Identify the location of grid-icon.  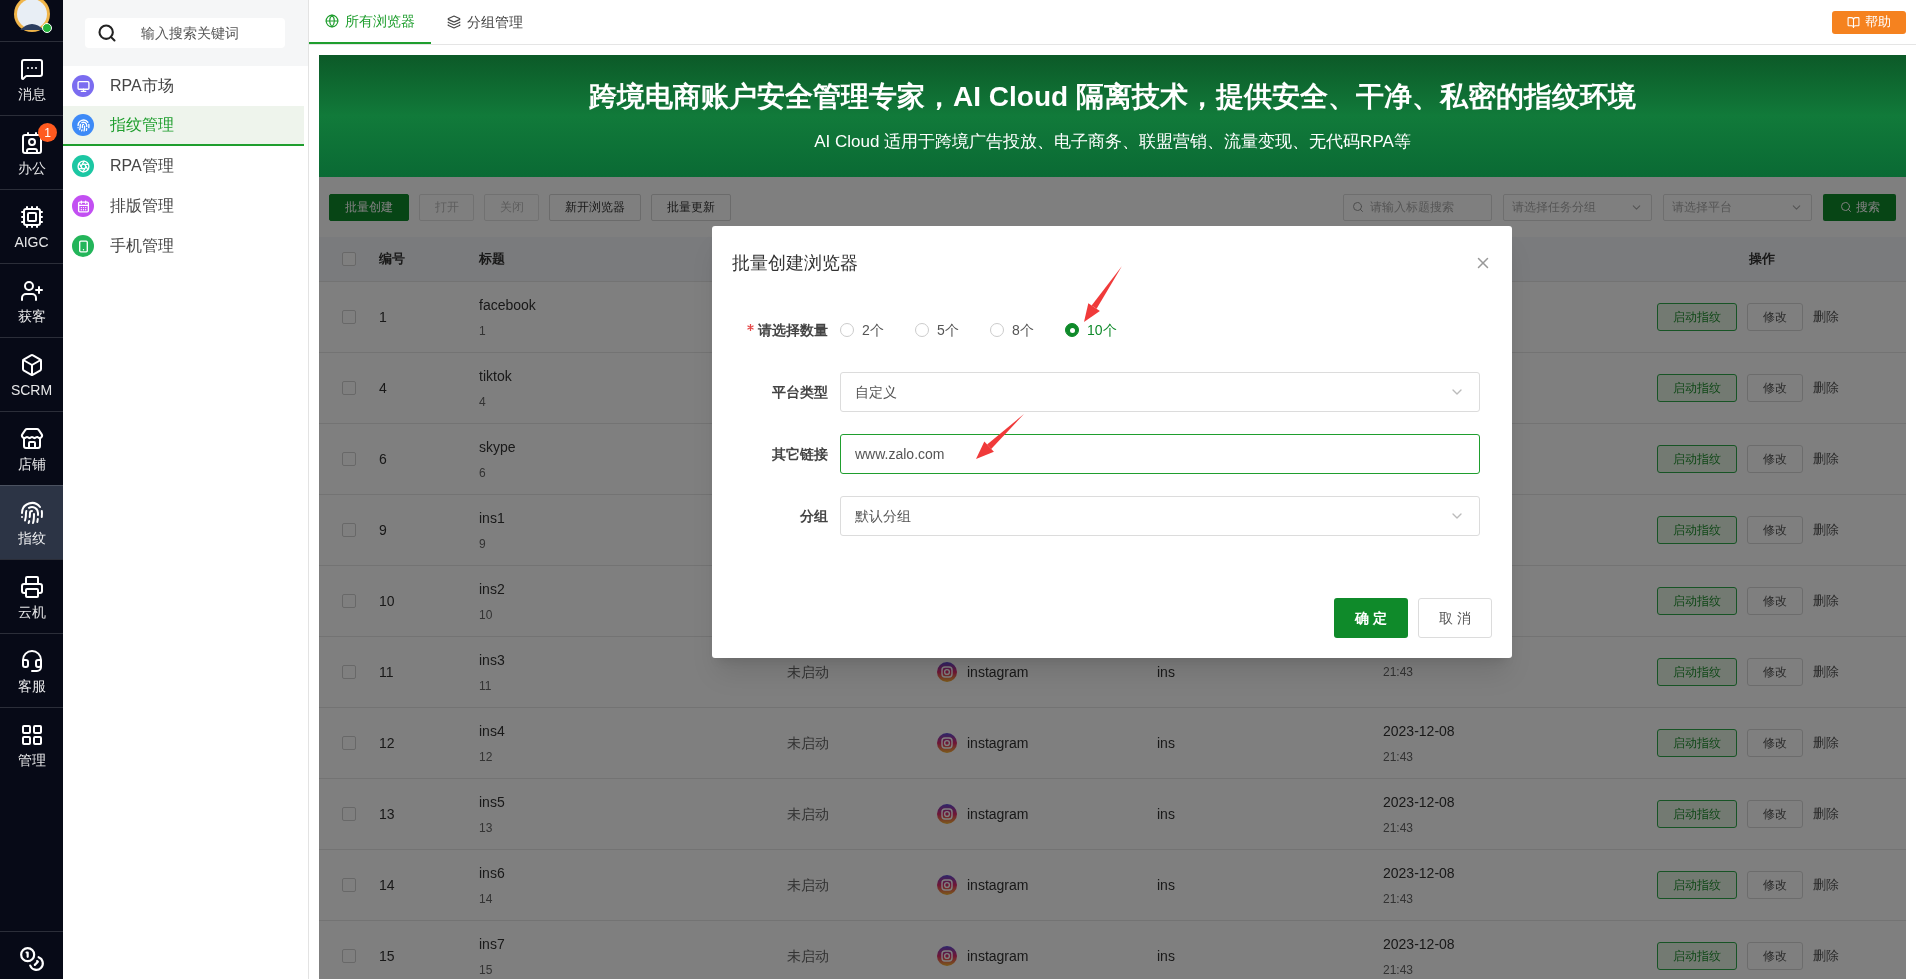
(31, 734).